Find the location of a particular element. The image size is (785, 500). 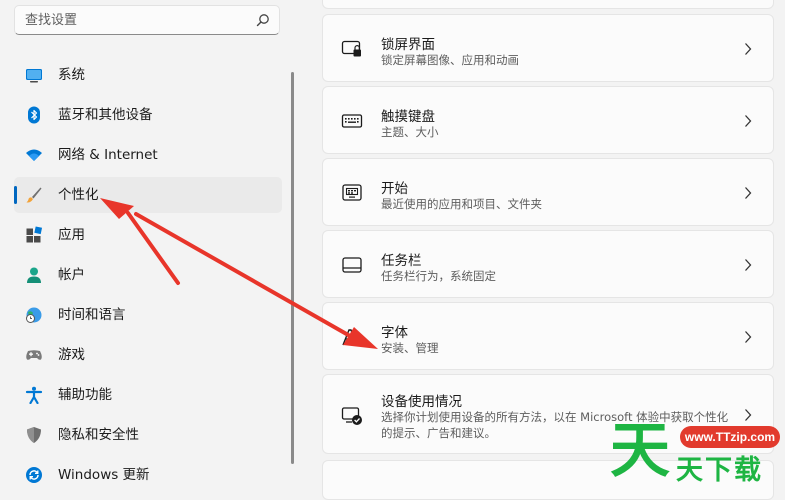

card-subtitle: 任务栏行为，系统固定 is located at coordinates (438, 276).